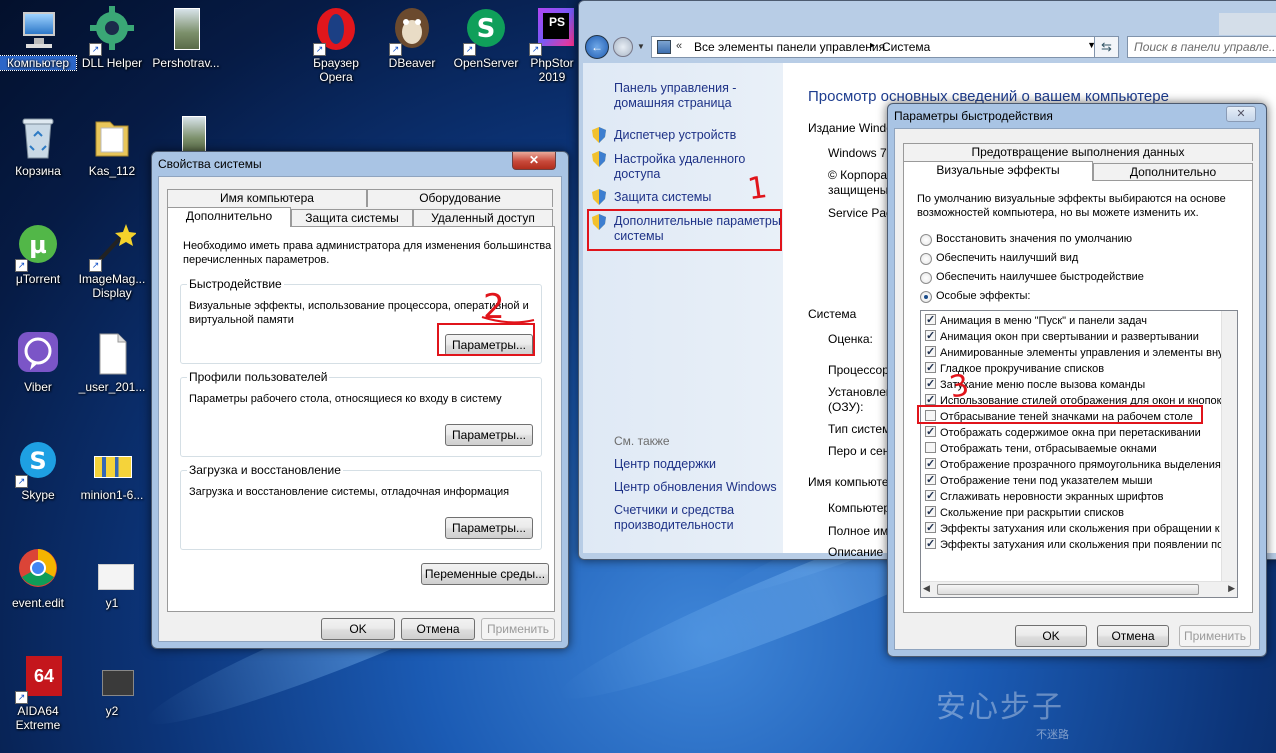 This screenshot has height=753, width=1276. Describe the element at coordinates (789, 47) in the screenshot. I see `breadcrumb-item: Все элементы панели управления` at that location.